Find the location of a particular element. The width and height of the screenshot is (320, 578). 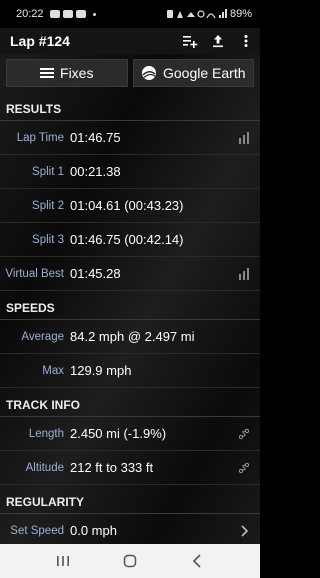

row-label: Virtual Best is located at coordinates (34, 273).